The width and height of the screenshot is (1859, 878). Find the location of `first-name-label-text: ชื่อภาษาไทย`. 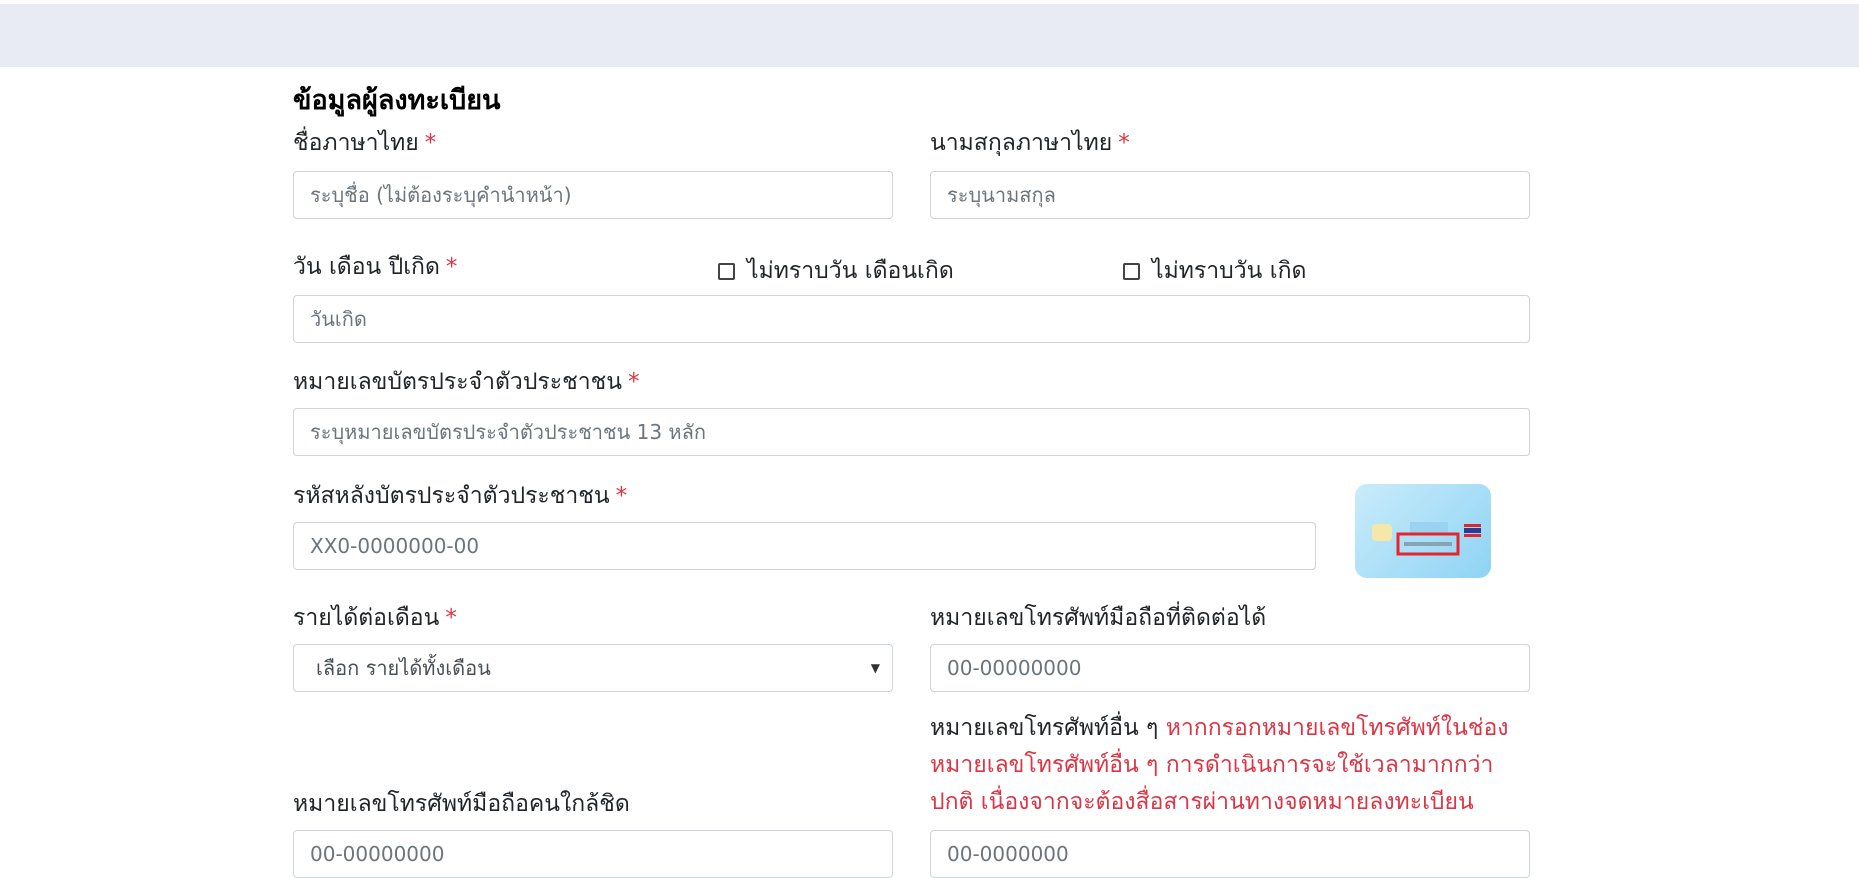

first-name-label-text: ชื่อภาษาไทย is located at coordinates (356, 143).